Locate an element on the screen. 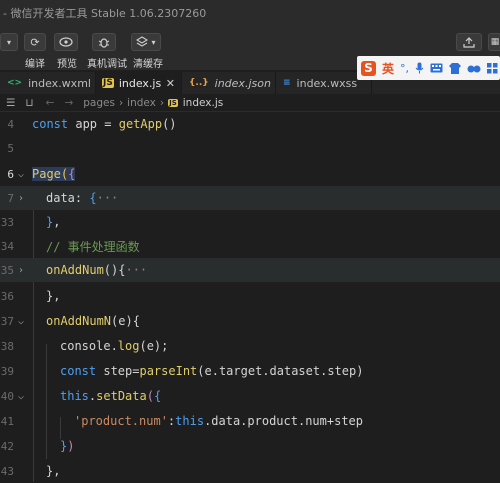  version-manager-button: ▦ is located at coordinates (494, 42).